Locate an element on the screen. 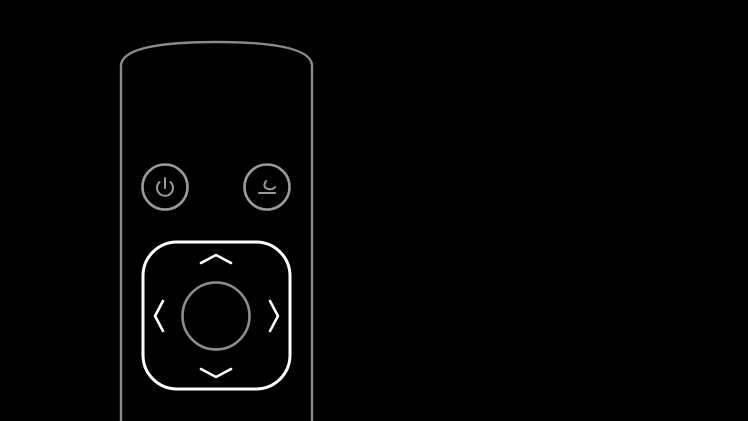 This screenshot has width=748, height=421. dpad-select-button is located at coordinates (216, 316).